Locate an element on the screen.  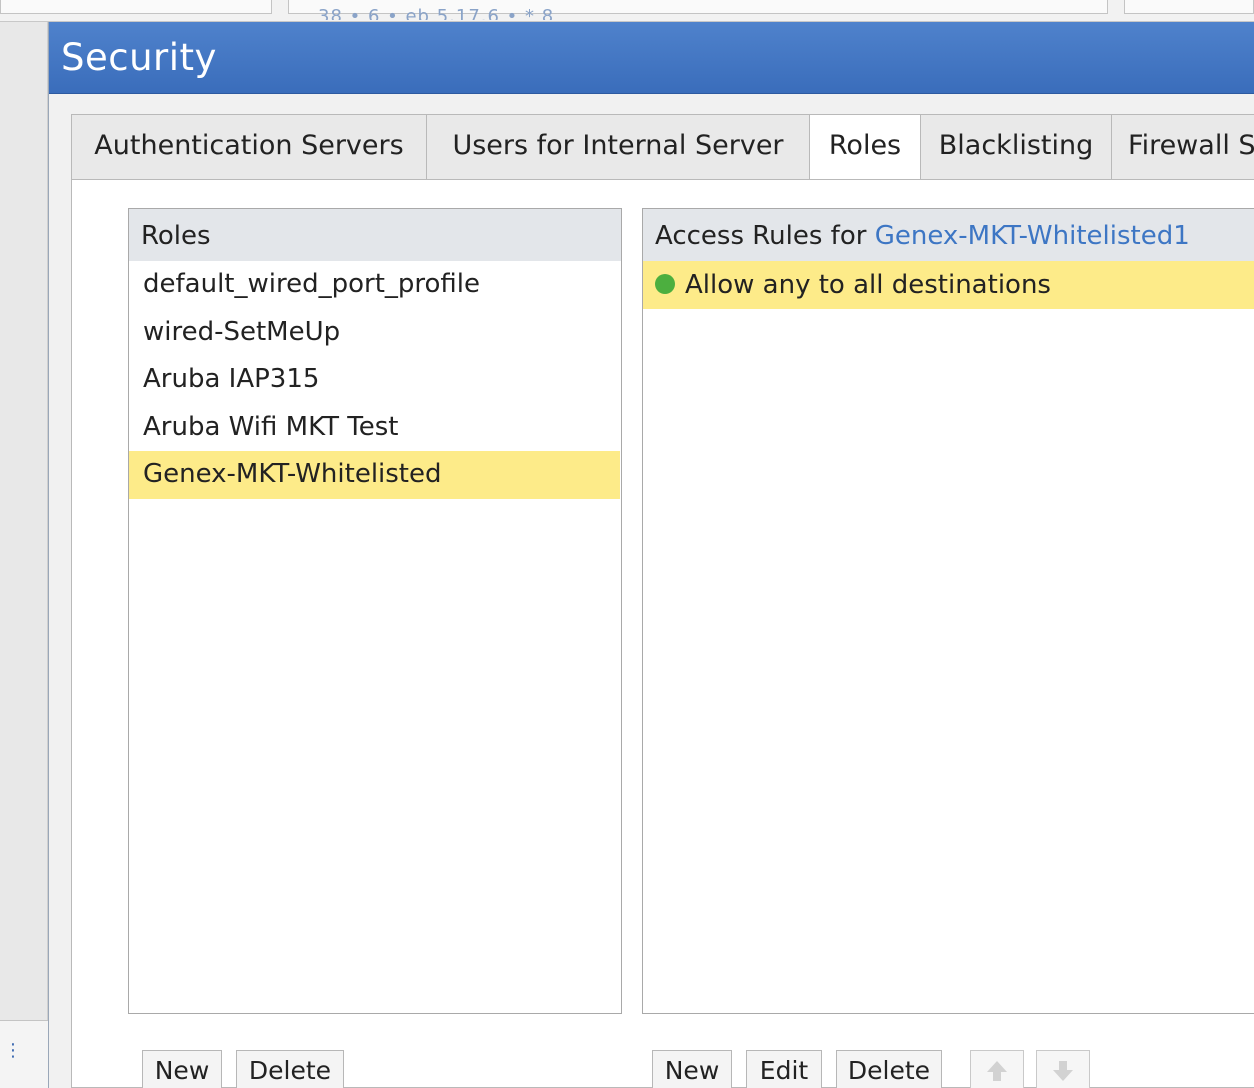
arrow-down-icon is located at coordinates (1063, 1071).